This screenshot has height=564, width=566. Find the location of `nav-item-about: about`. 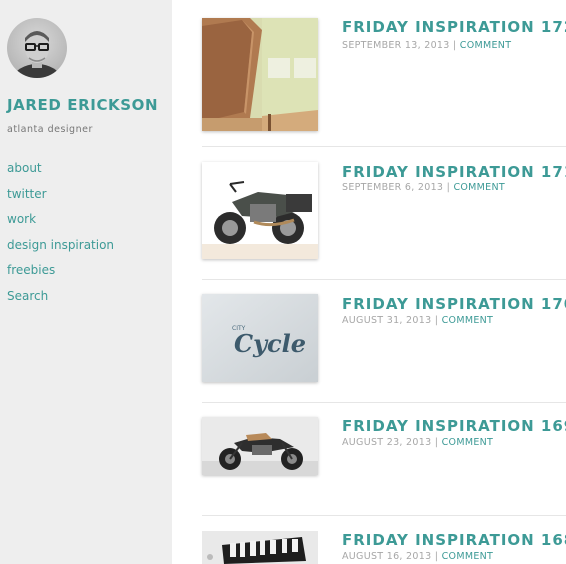

nav-item-about: about is located at coordinates (60, 173).